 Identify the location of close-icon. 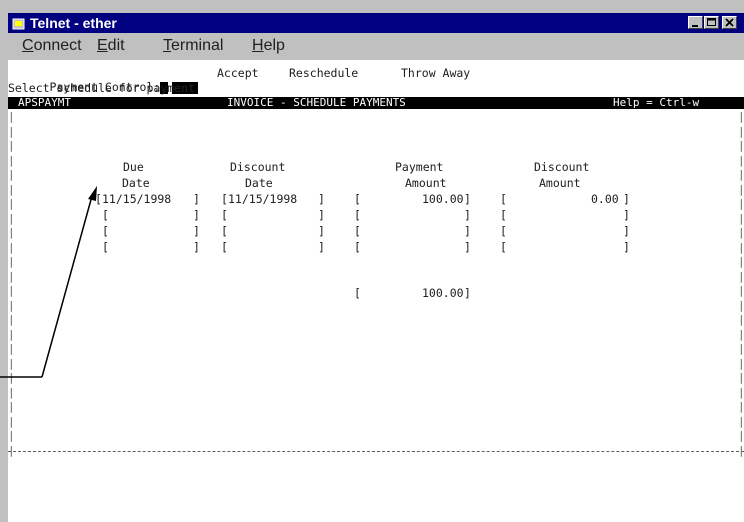
(729, 22).